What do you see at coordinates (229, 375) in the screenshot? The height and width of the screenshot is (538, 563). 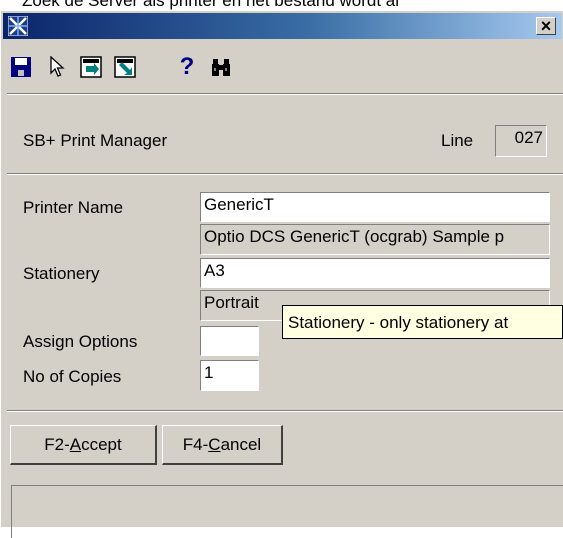 I see `copies-field: 1` at bounding box center [229, 375].